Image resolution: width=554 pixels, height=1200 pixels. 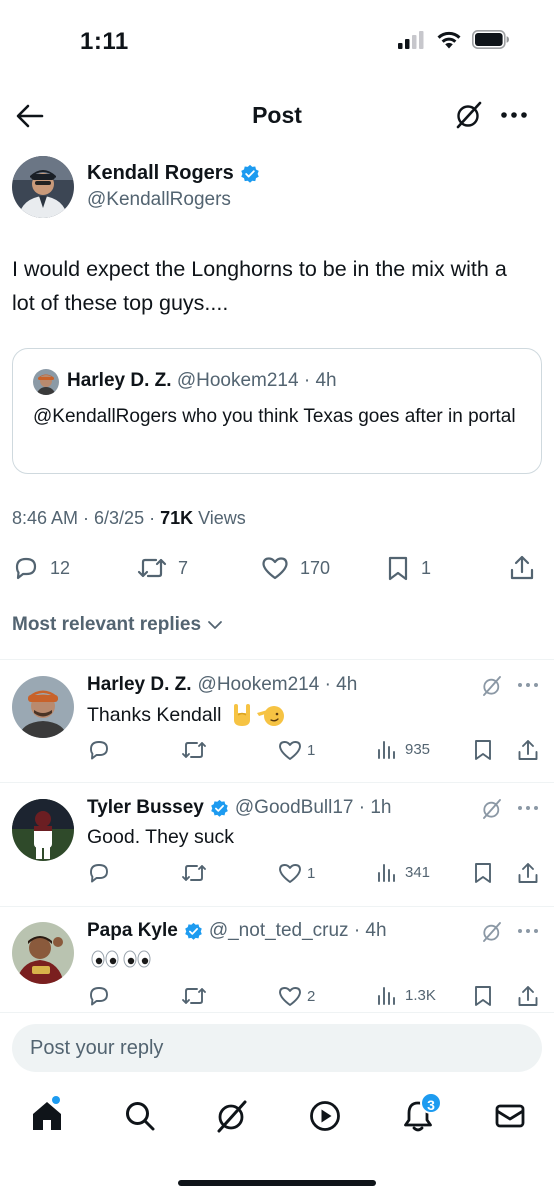 What do you see at coordinates (510, 1116) in the screenshot?
I see `nav-messages` at bounding box center [510, 1116].